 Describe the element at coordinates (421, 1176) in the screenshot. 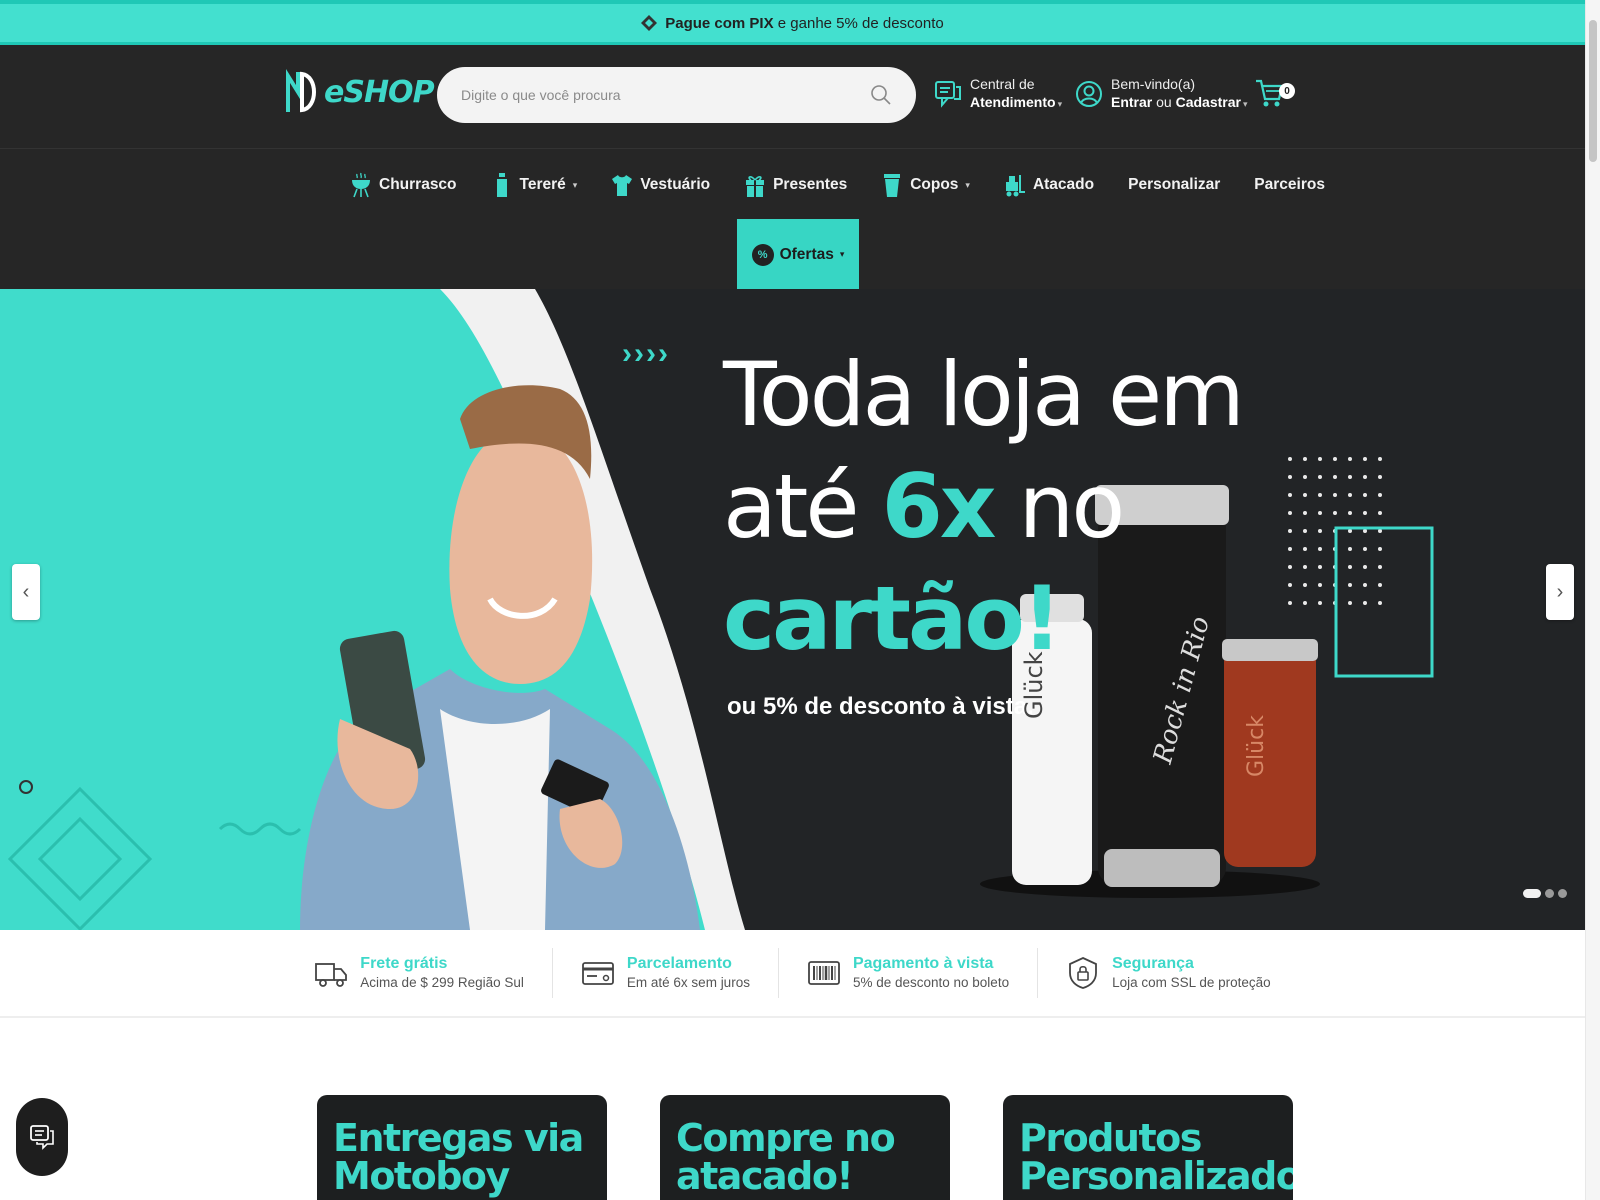

I see `card-title-line2: Motoboy` at that location.